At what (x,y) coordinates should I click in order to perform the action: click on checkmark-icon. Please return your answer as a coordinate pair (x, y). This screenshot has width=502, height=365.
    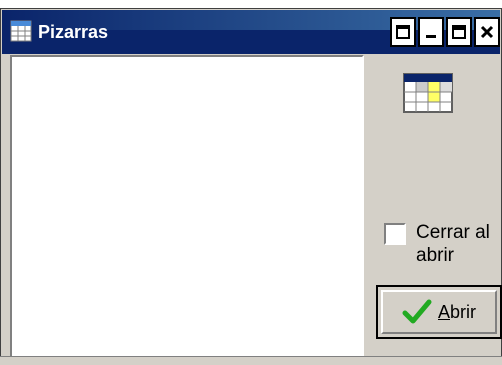
    Looking at the image, I should click on (417, 311).